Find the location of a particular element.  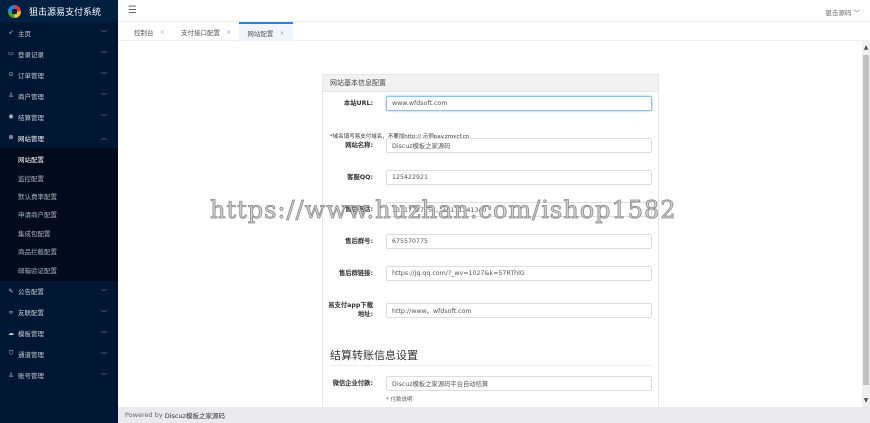

field-site-name: 网站名称: Discuz模板之家源码 is located at coordinates (491, 145).